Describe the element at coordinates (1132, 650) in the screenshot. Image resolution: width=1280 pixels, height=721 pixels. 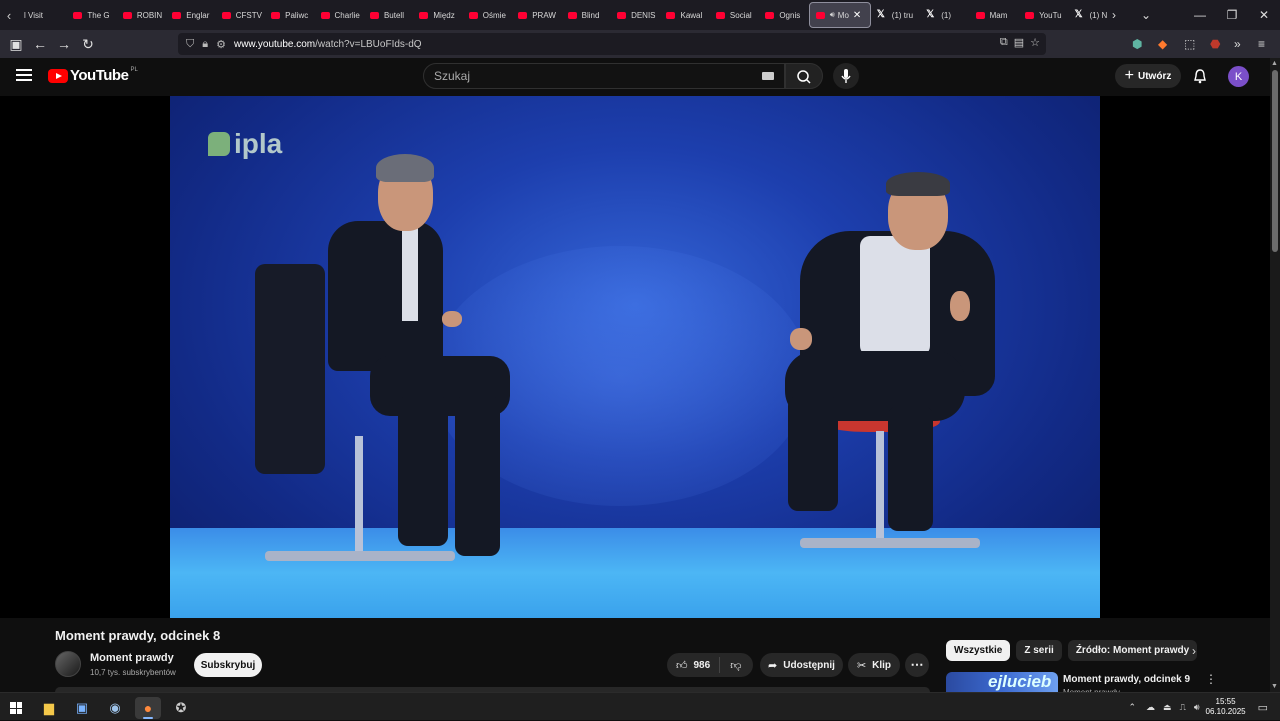
I see `chip-source: Źródło: Moment prawdy` at that location.